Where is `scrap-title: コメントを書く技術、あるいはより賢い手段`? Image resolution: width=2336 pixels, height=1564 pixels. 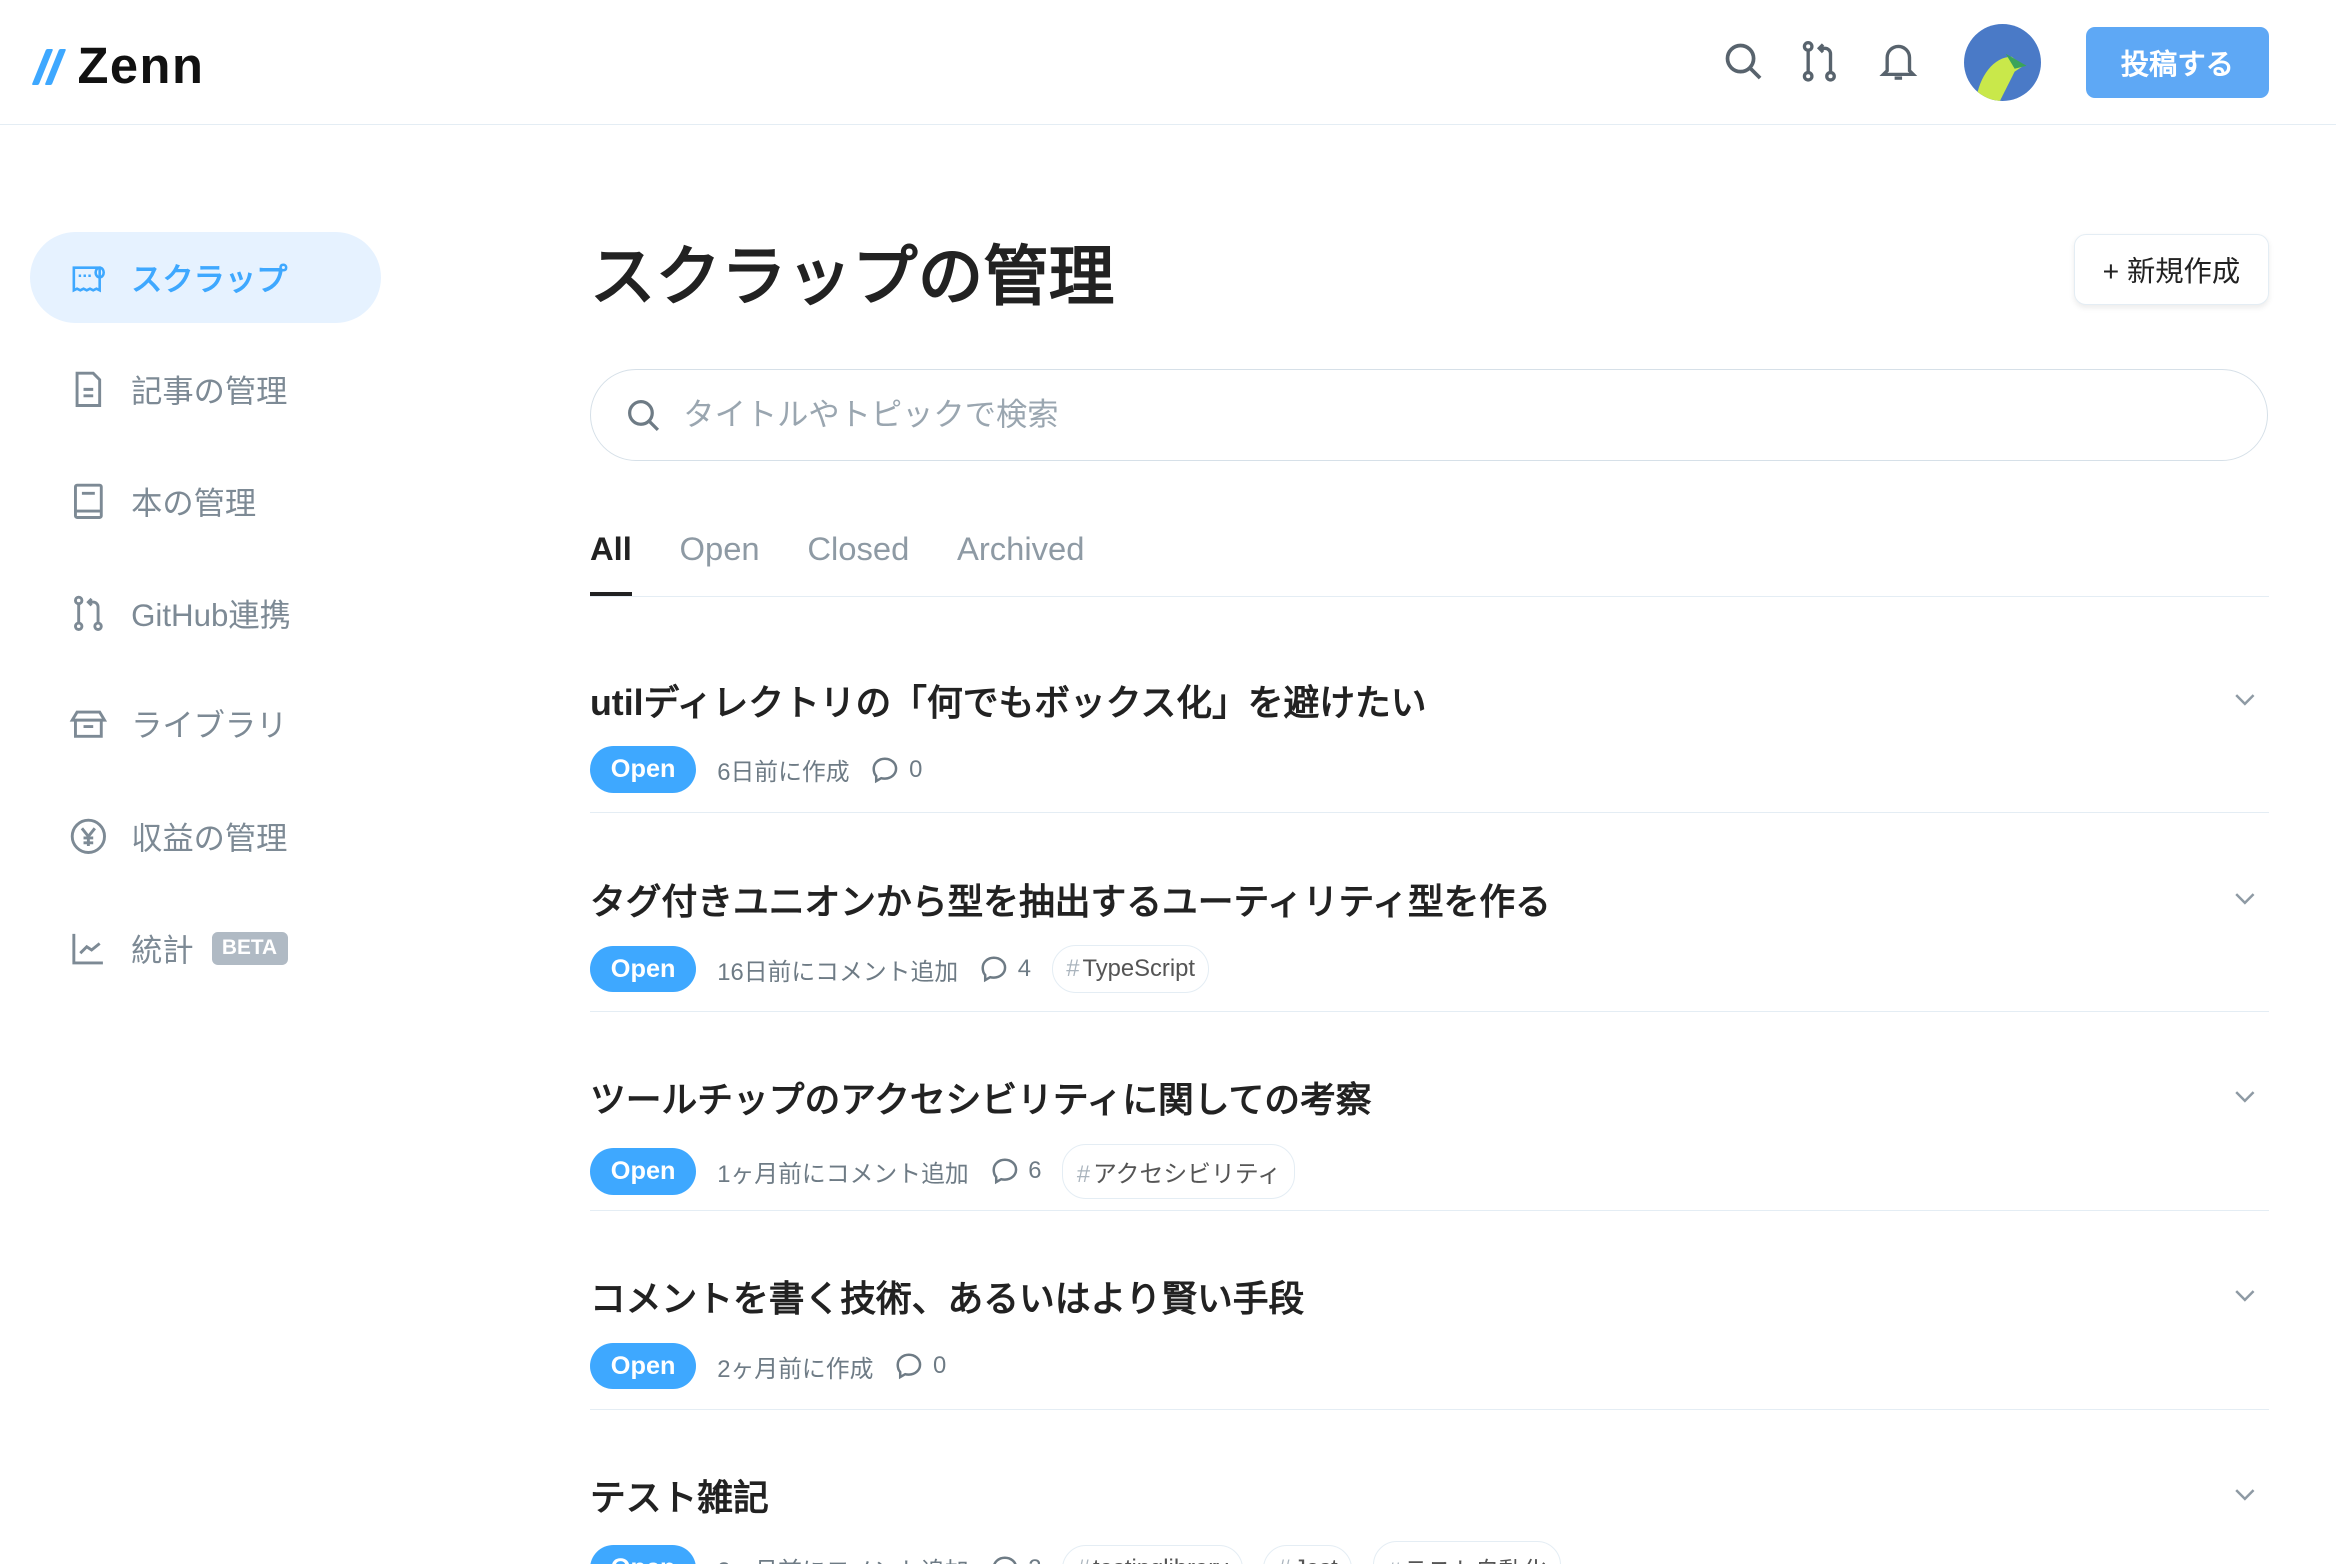 scrap-title: コメントを書く技術、あるいはより賢い手段 is located at coordinates (947, 1296).